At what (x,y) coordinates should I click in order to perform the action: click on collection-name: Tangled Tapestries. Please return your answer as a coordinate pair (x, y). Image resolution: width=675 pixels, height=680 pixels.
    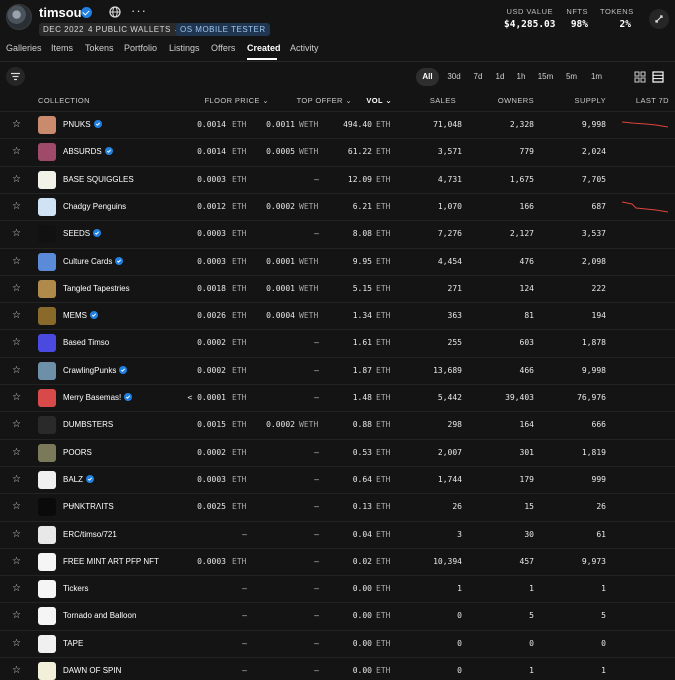
    Looking at the image, I should click on (96, 288).